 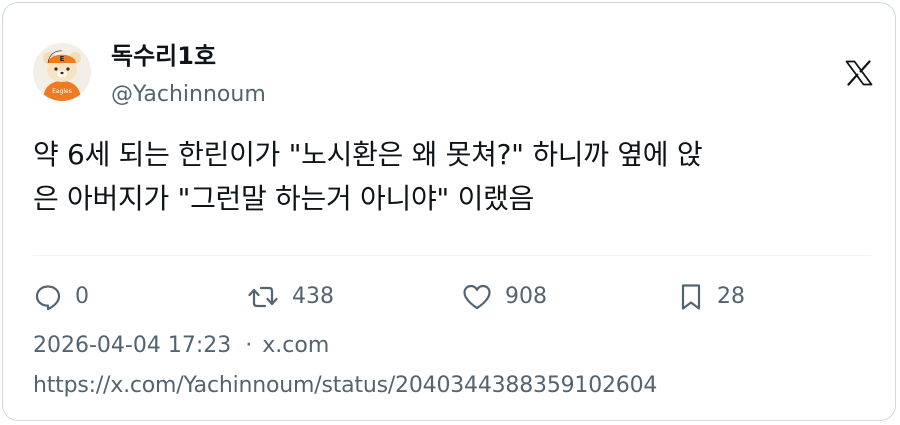 I want to click on bookmark-count: 28, so click(x=731, y=296).